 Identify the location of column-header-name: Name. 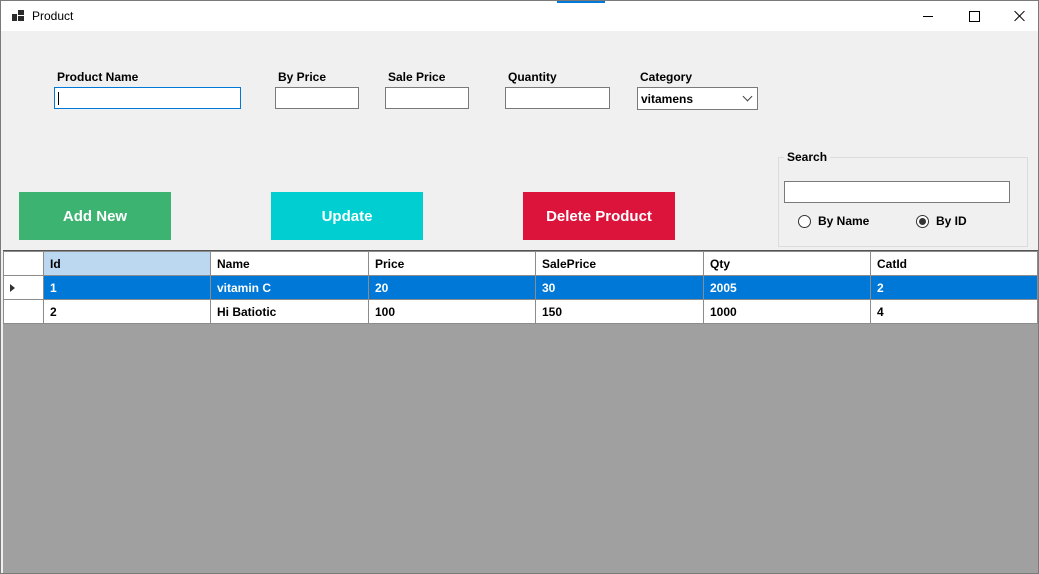
(289, 263).